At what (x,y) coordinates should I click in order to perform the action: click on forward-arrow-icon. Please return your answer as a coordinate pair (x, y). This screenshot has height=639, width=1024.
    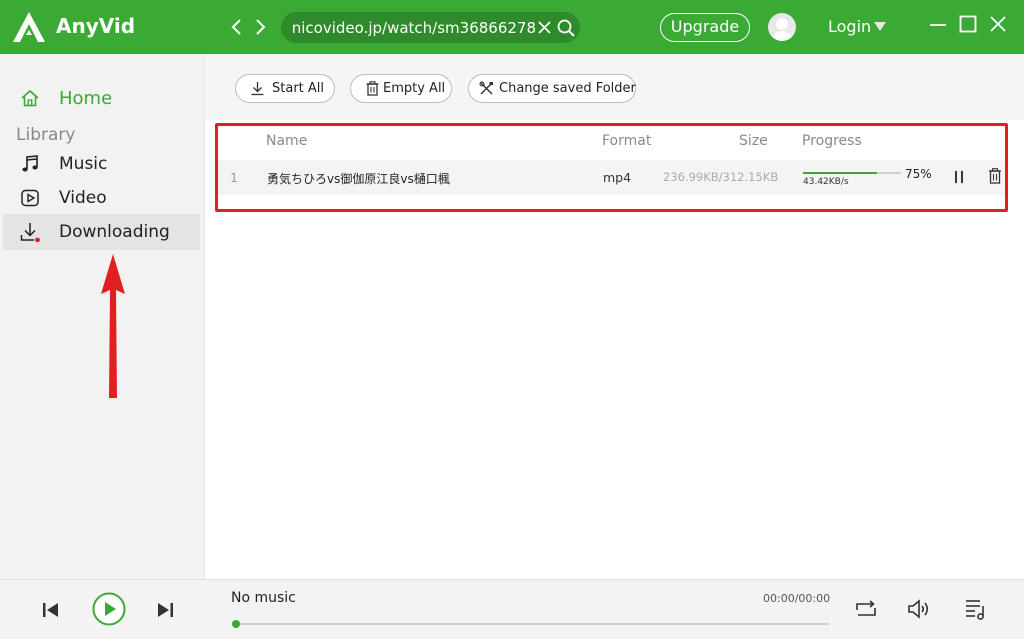
    Looking at the image, I should click on (260, 27).